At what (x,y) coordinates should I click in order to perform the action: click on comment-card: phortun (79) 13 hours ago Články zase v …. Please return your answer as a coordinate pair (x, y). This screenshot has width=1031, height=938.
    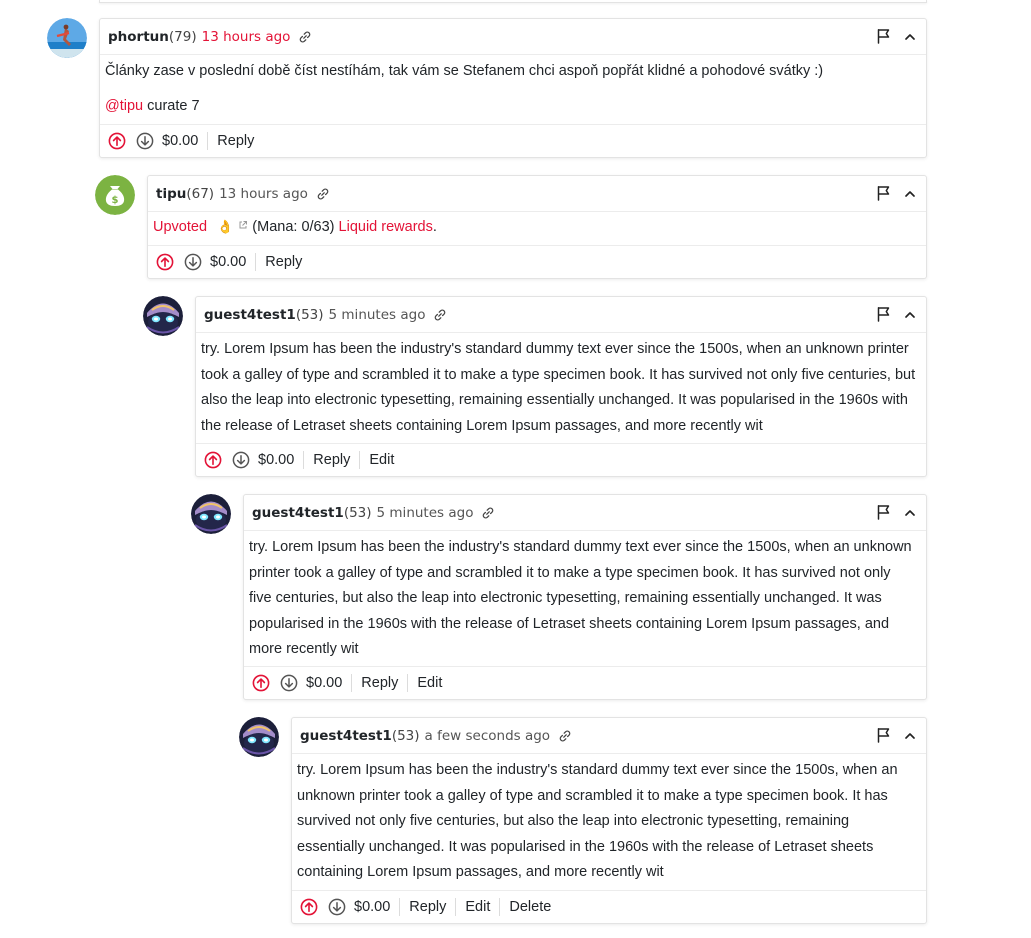
    Looking at the image, I should click on (513, 88).